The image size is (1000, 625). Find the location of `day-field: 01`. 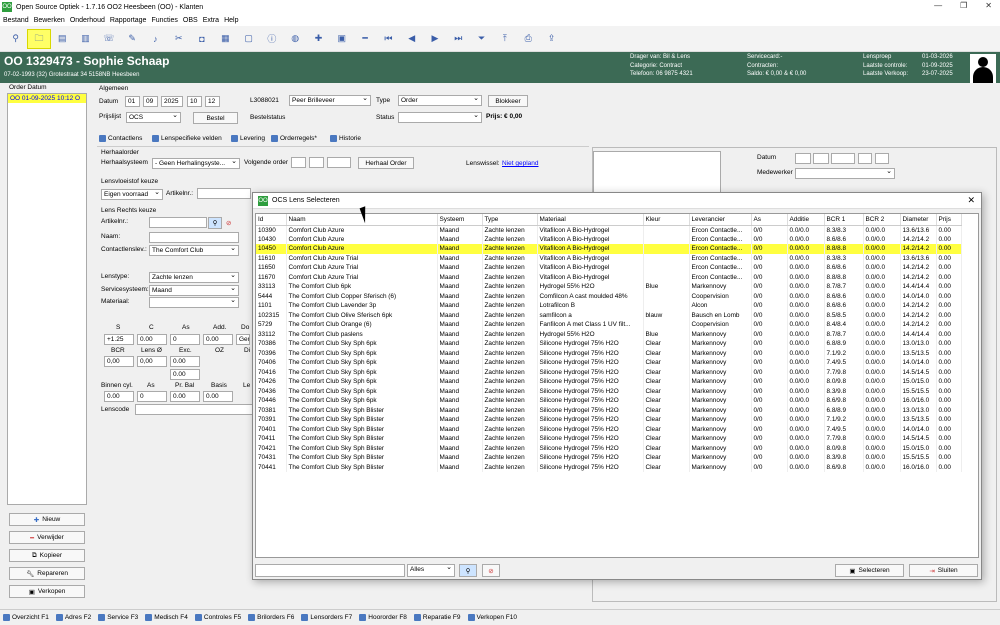

day-field: 01 is located at coordinates (132, 101).